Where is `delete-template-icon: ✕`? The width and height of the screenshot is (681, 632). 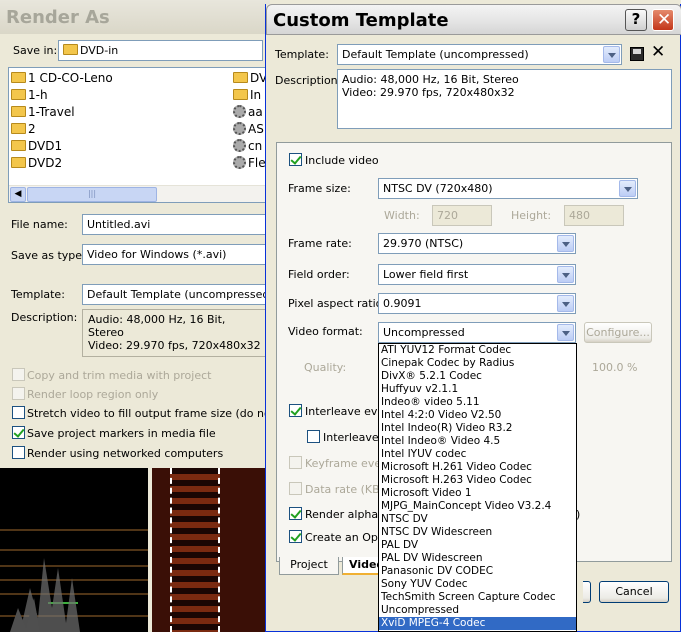 delete-template-icon: ✕ is located at coordinates (658, 52).